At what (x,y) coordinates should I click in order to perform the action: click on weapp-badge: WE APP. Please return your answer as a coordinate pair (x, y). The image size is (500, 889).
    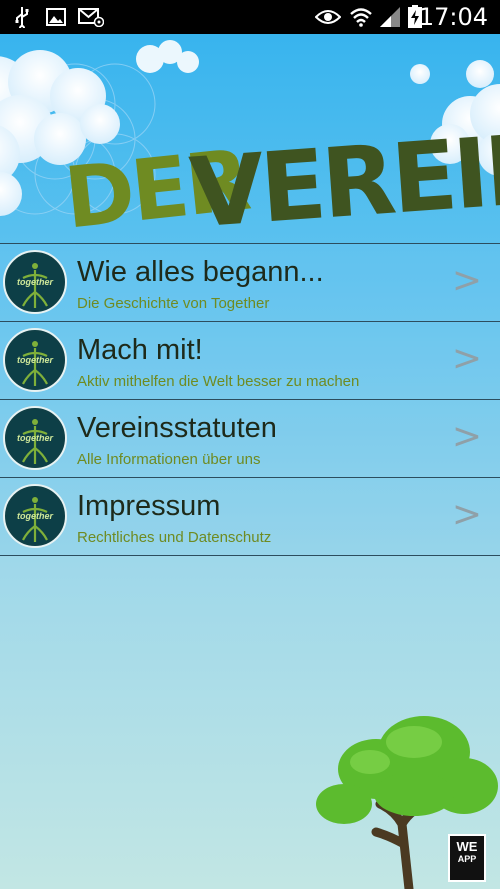
    Looking at the image, I should click on (467, 858).